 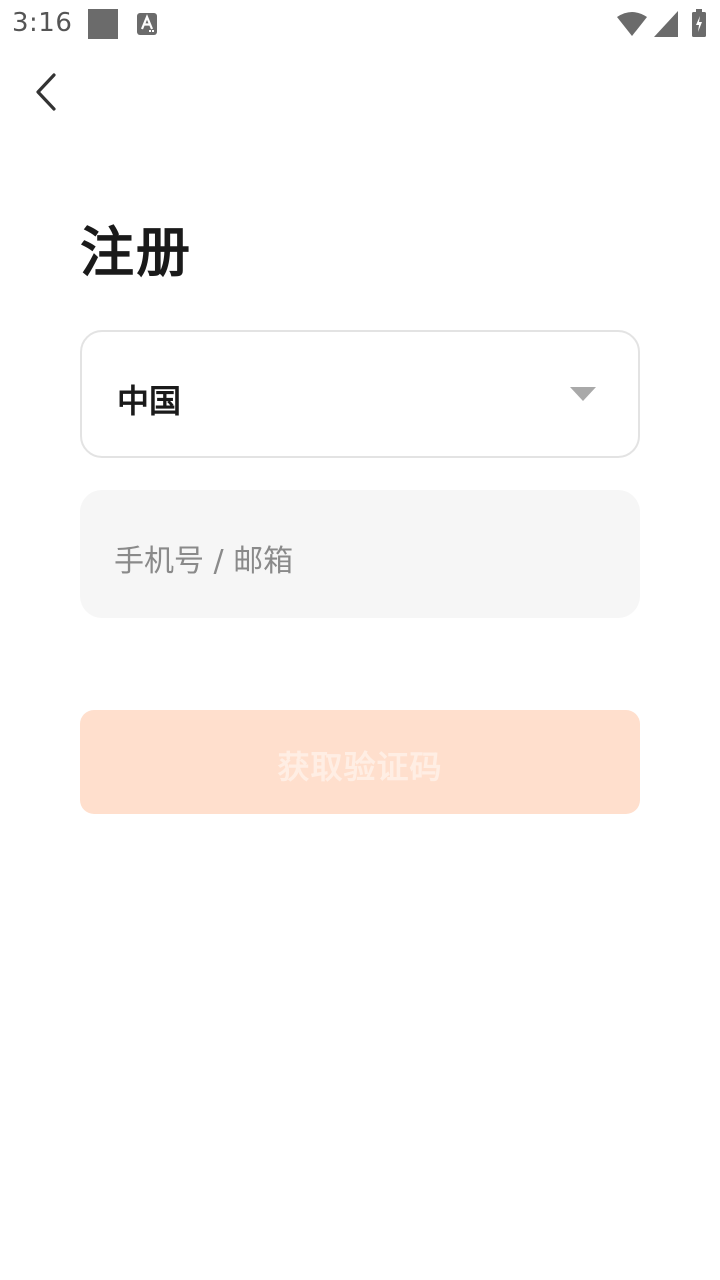 I want to click on status-bar: 3:16, so click(x=360, y=24).